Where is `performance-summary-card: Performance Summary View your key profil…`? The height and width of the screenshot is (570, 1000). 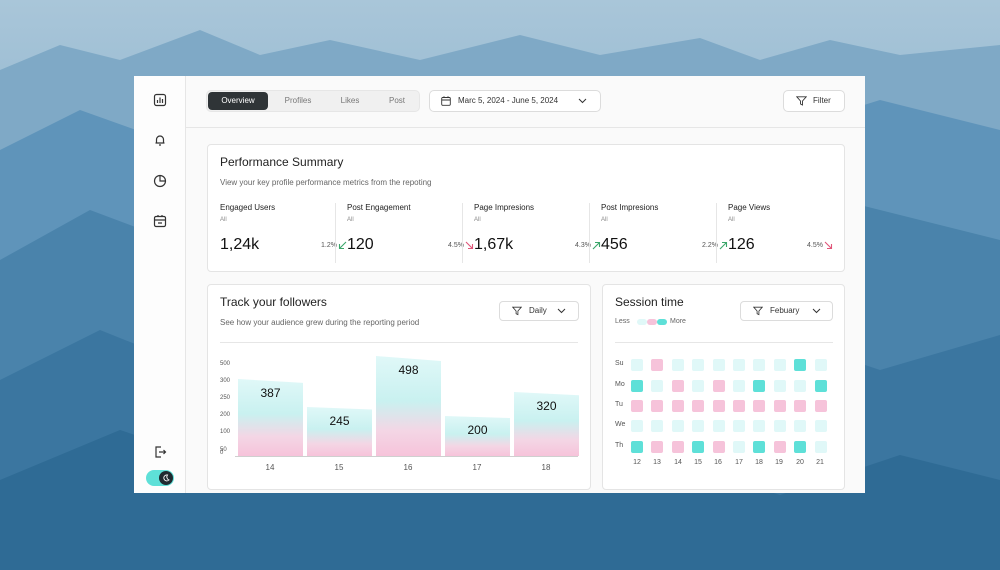
performance-summary-card: Performance Summary View your key profil… is located at coordinates (526, 208).